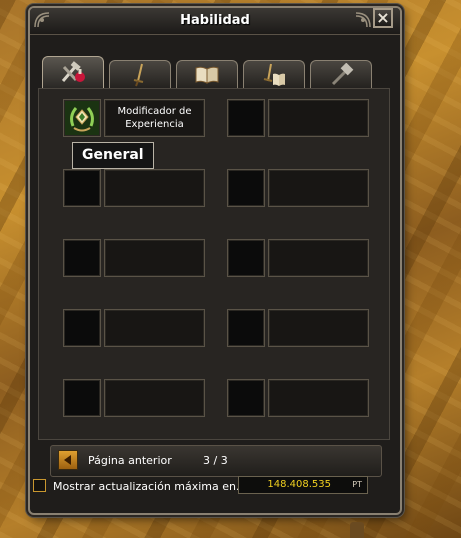 This screenshot has height=538, width=461. I want to click on window-title: Habilidad, so click(215, 20).